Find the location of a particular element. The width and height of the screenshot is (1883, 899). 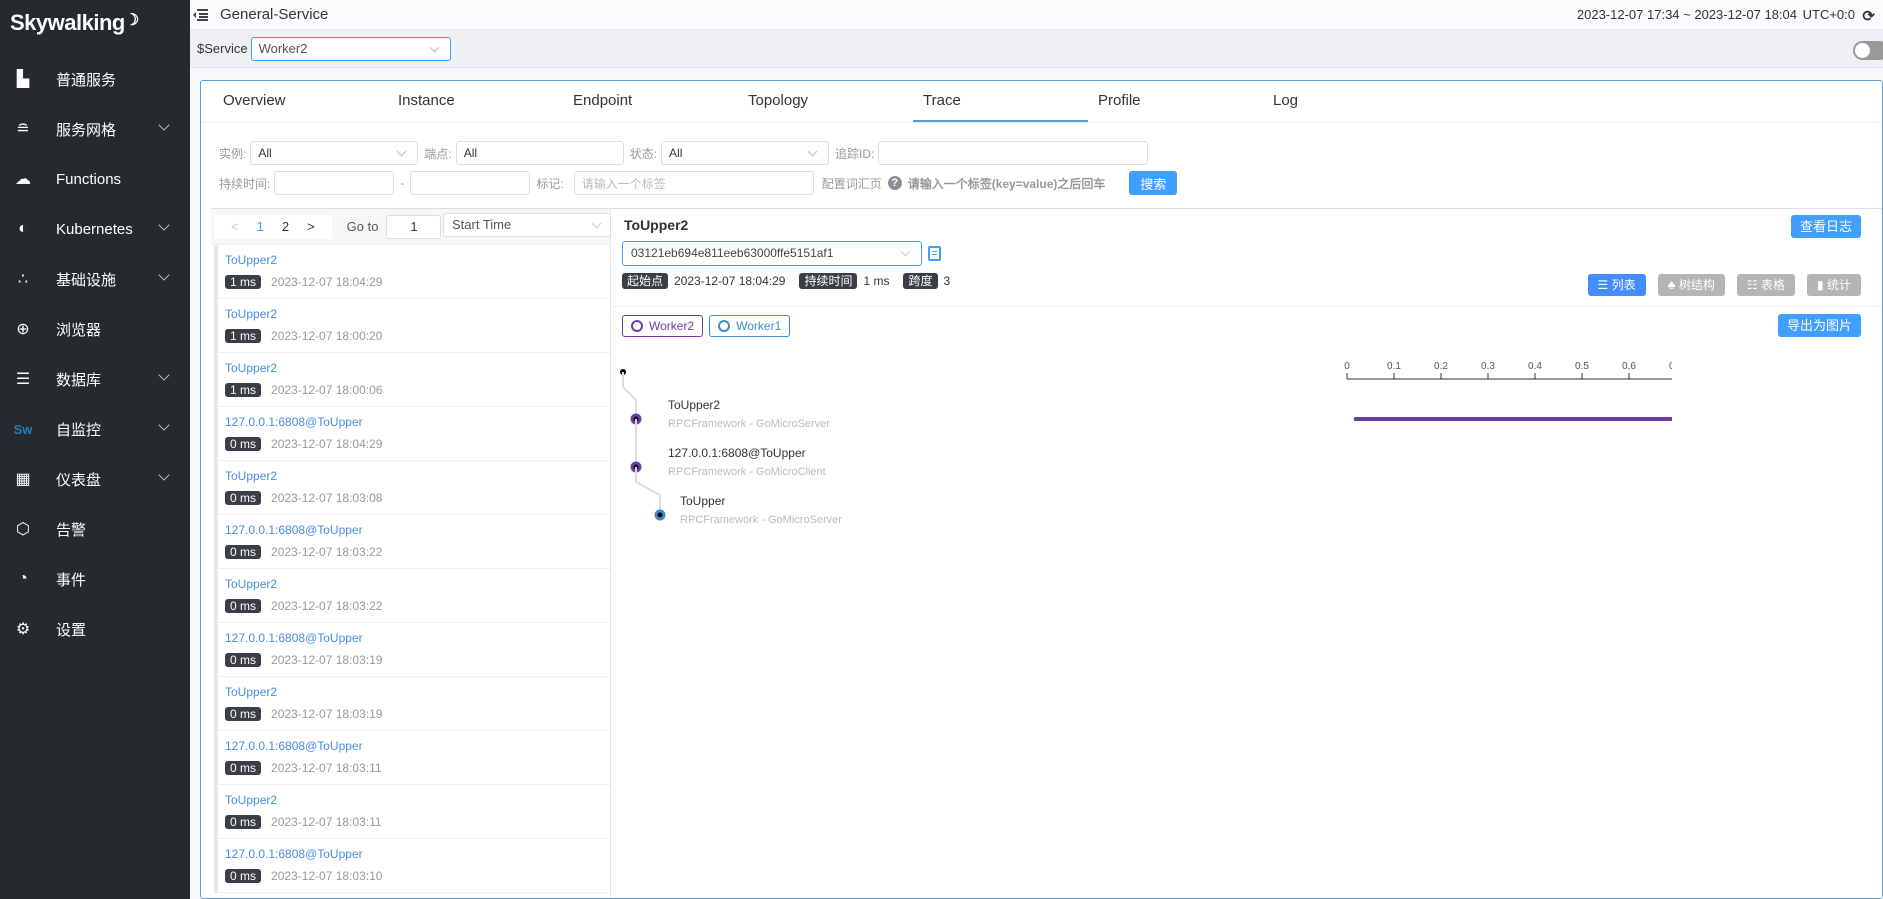

status-select: All is located at coordinates (745, 153).